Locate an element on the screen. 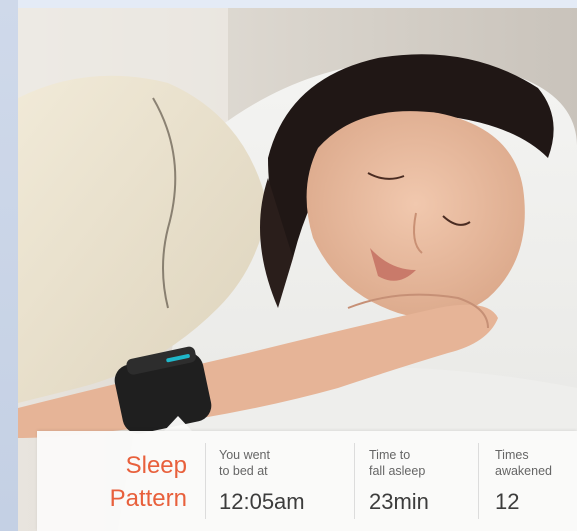  stat-label-line2: to bed at is located at coordinates (243, 471).